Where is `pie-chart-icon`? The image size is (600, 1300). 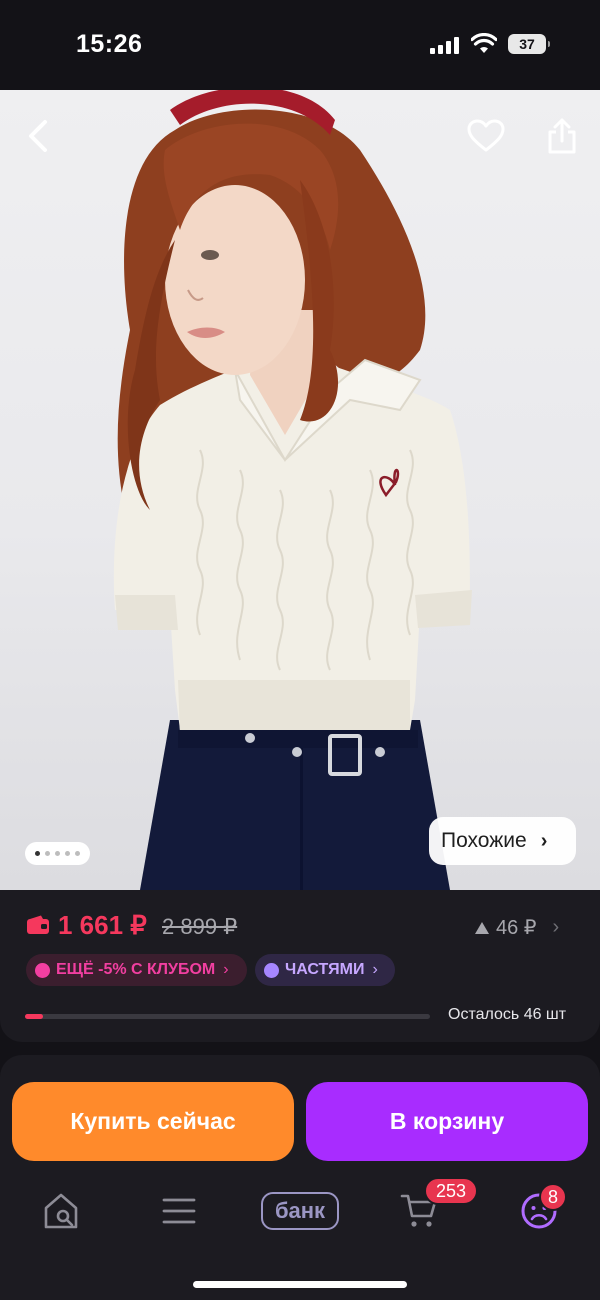 pie-chart-icon is located at coordinates (271, 970).